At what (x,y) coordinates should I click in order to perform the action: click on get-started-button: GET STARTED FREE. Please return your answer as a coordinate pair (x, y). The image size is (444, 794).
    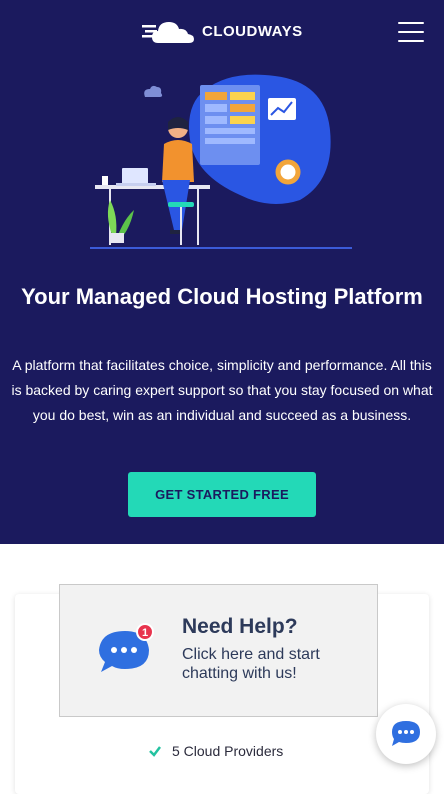
    Looking at the image, I should click on (222, 494).